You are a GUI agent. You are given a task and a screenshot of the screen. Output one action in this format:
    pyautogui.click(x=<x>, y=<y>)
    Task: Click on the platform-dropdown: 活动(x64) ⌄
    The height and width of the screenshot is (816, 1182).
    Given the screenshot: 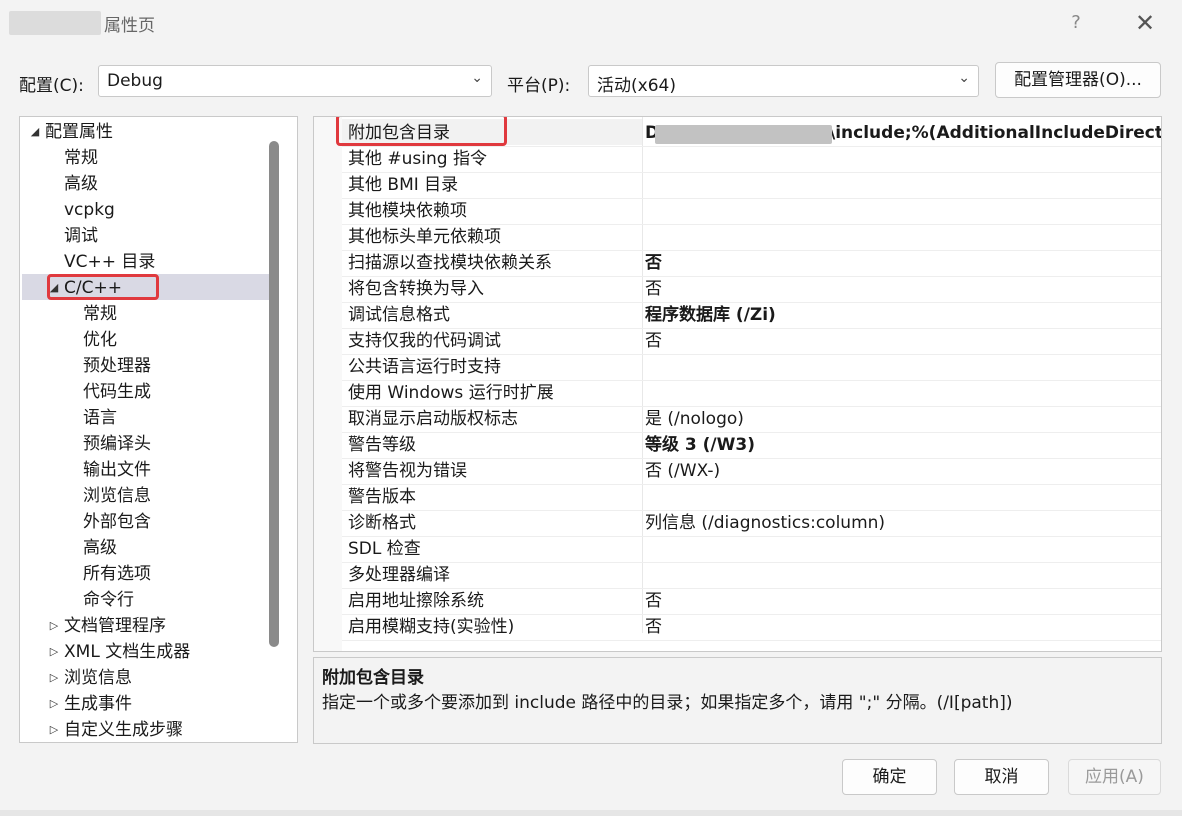 What is the action you would take?
    pyautogui.click(x=783, y=81)
    